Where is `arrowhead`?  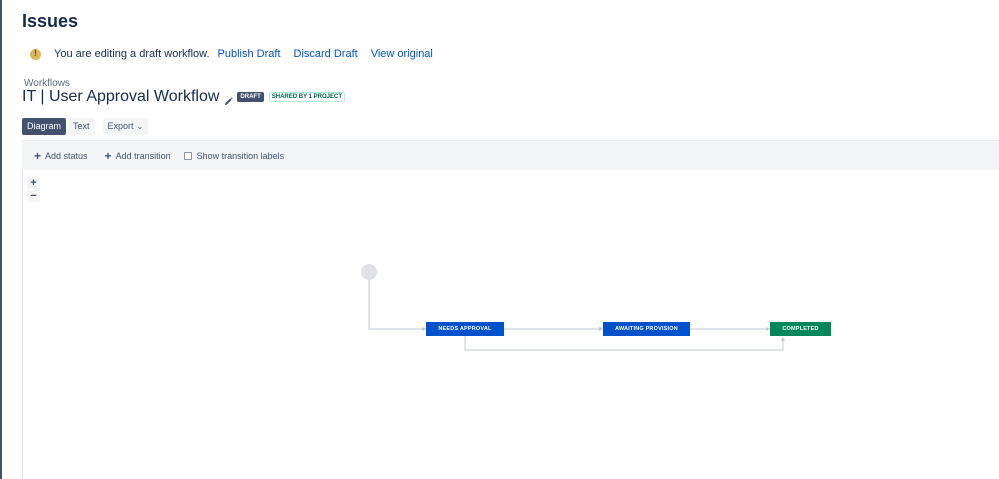 arrowhead is located at coordinates (783, 339).